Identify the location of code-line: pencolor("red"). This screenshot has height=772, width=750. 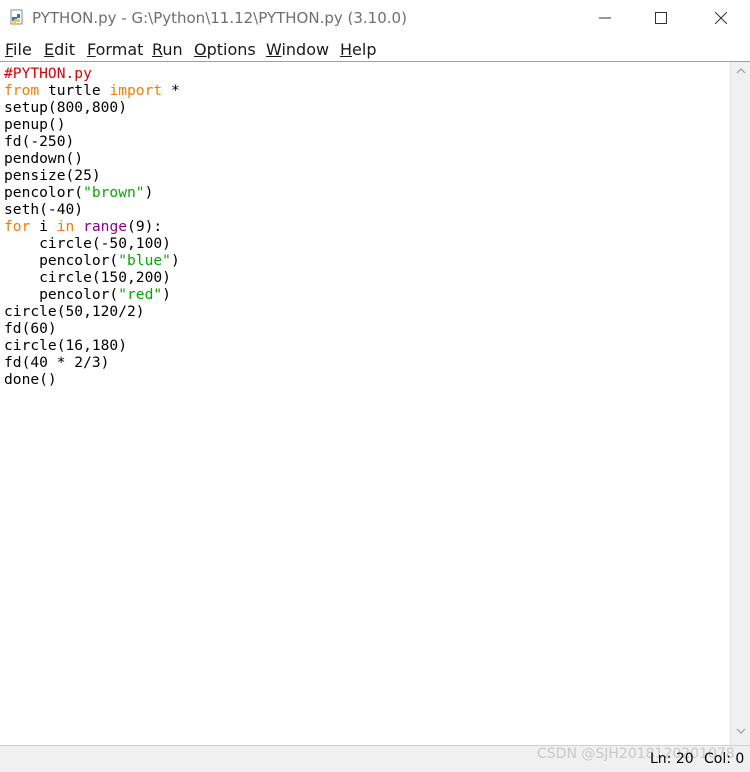
(92, 294).